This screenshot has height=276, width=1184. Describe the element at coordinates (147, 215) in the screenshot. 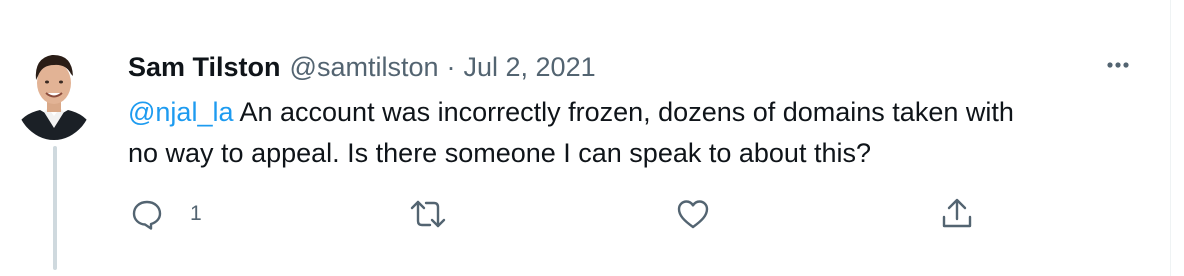

I see `reply-icon` at that location.